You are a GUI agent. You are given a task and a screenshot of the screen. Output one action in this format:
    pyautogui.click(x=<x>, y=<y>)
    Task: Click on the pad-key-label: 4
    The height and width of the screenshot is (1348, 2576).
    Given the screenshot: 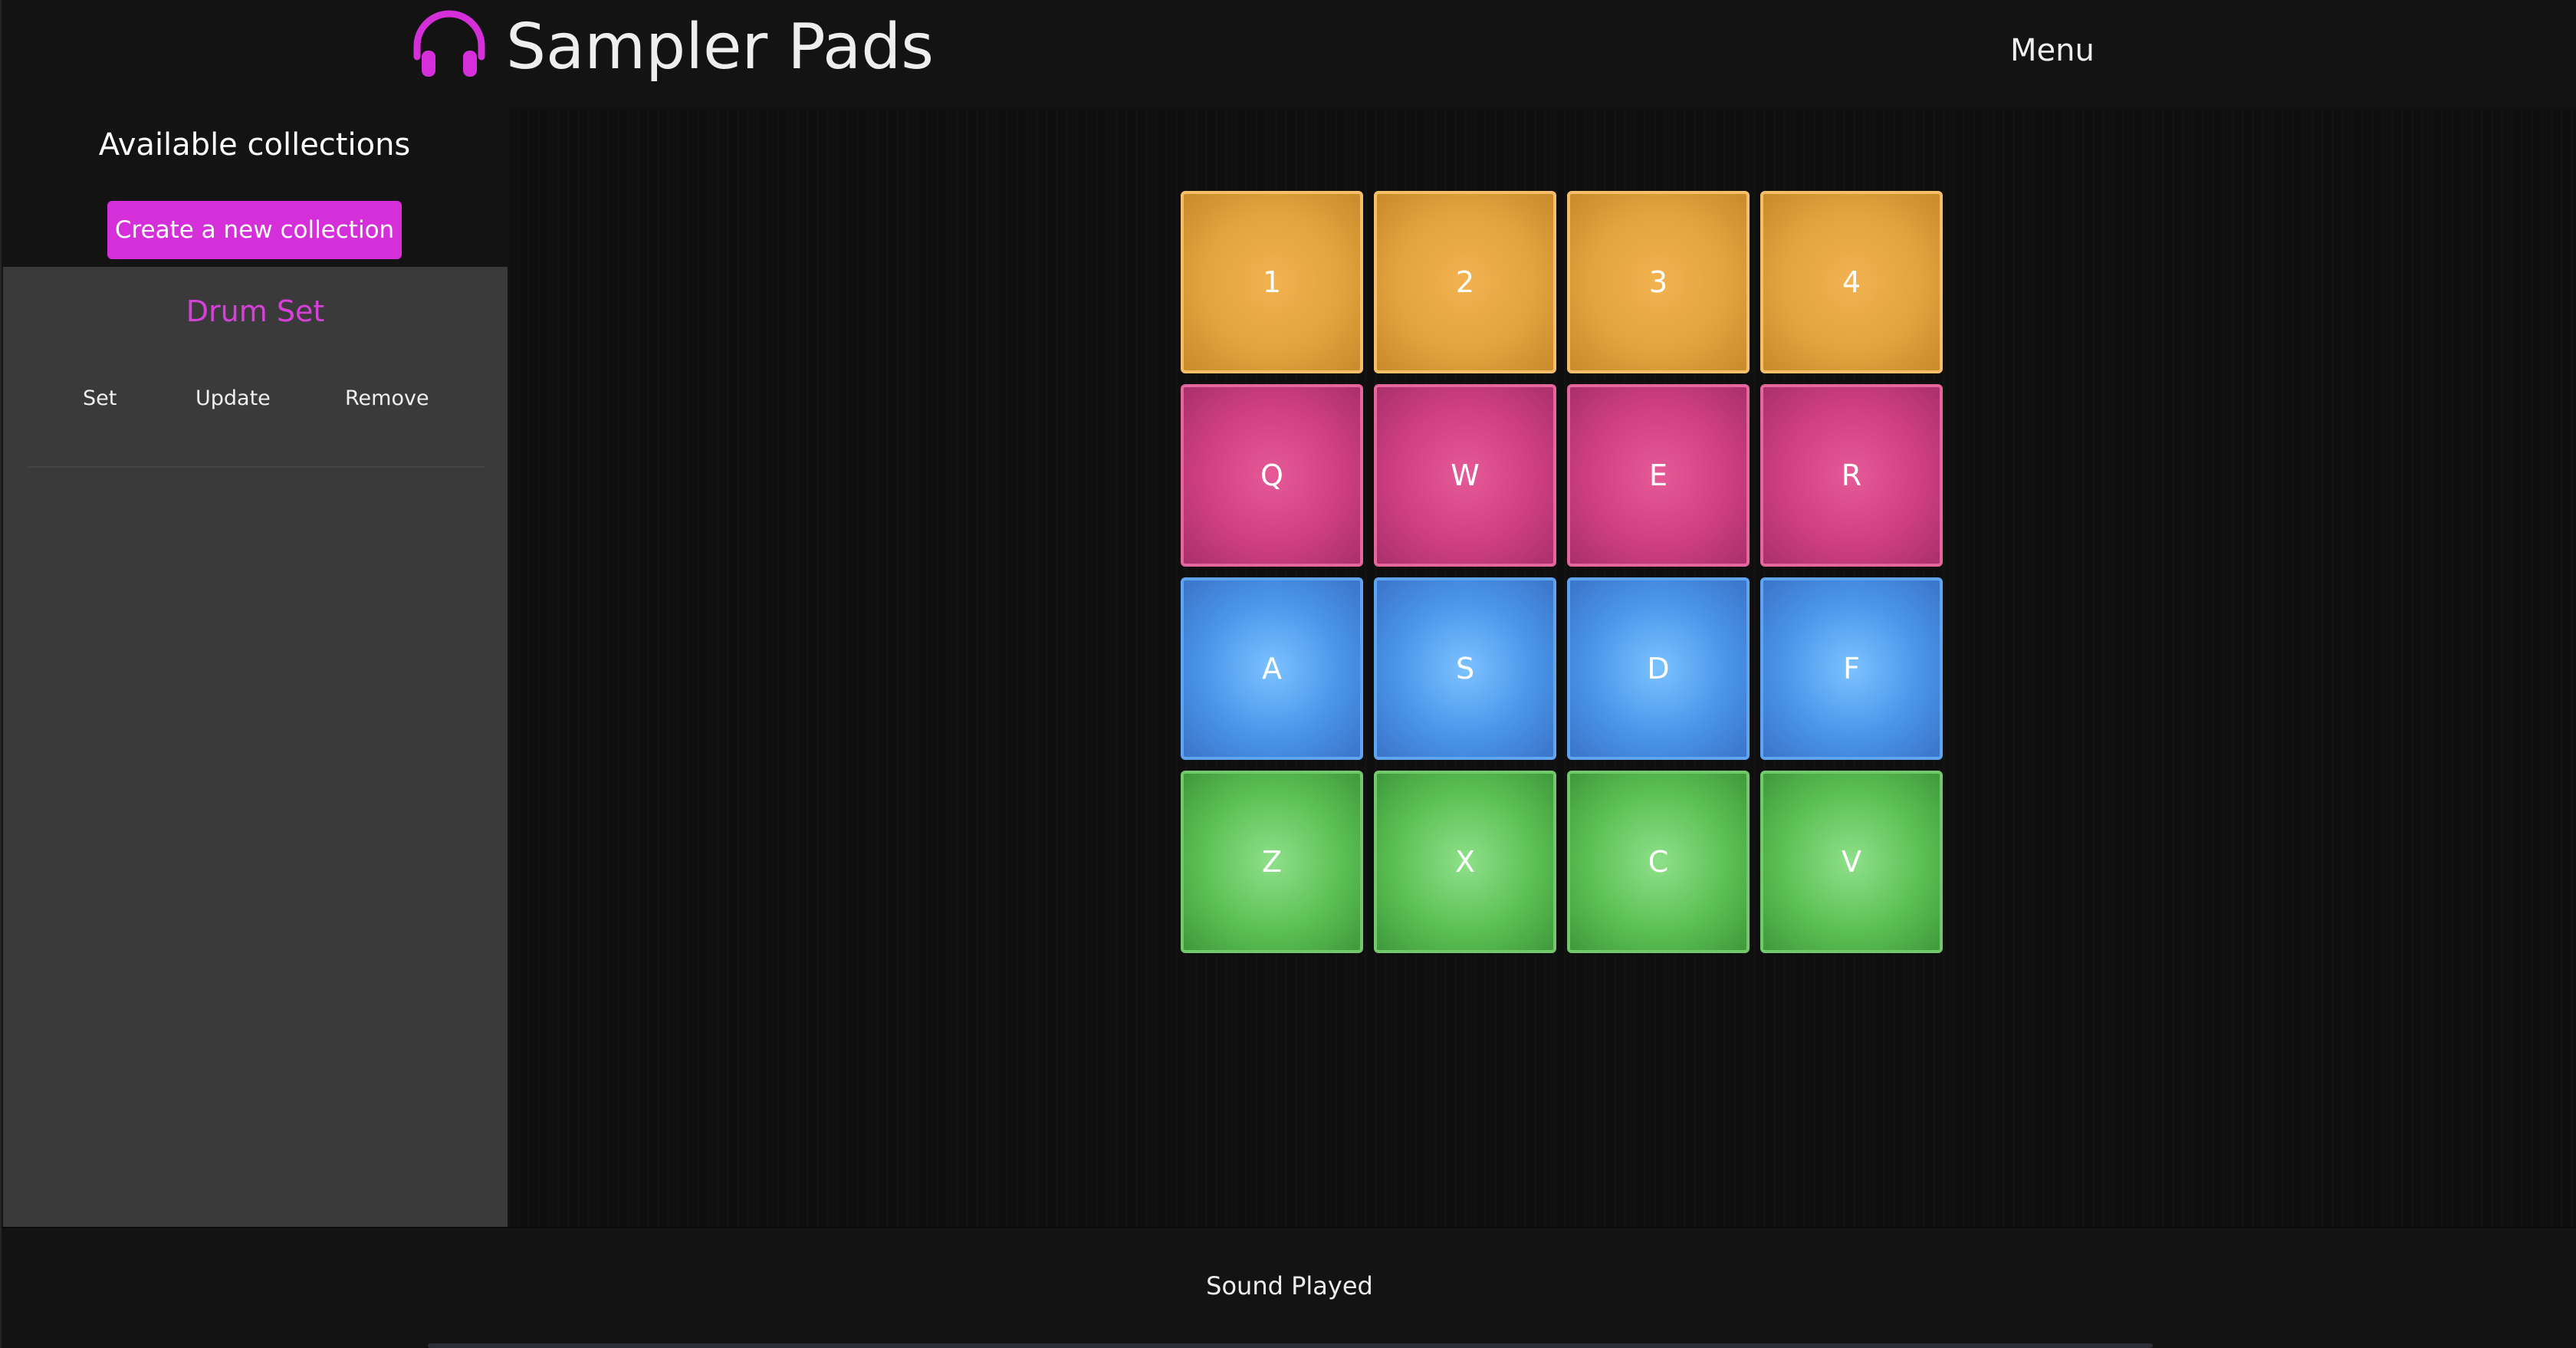 What is the action you would take?
    pyautogui.click(x=1852, y=282)
    